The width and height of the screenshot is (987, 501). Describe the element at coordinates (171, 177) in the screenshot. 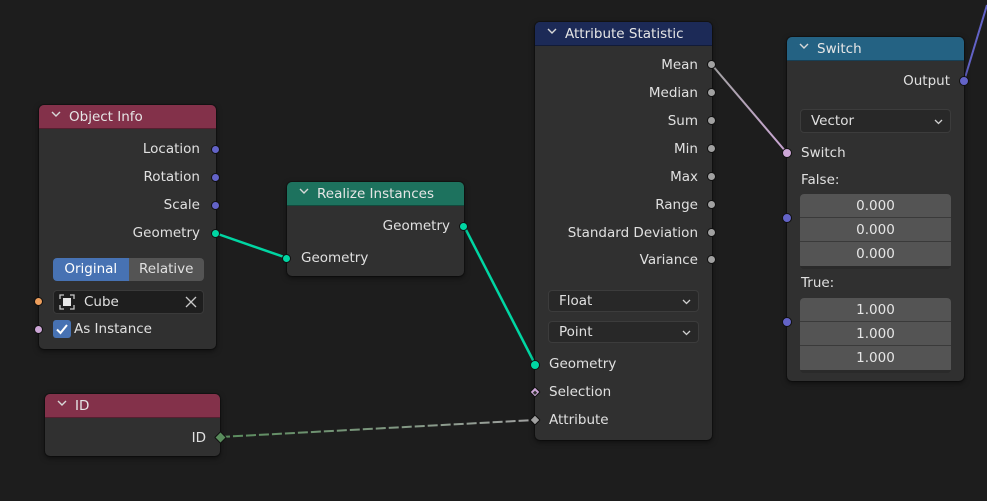

I see `output-rotation: Rotation` at that location.